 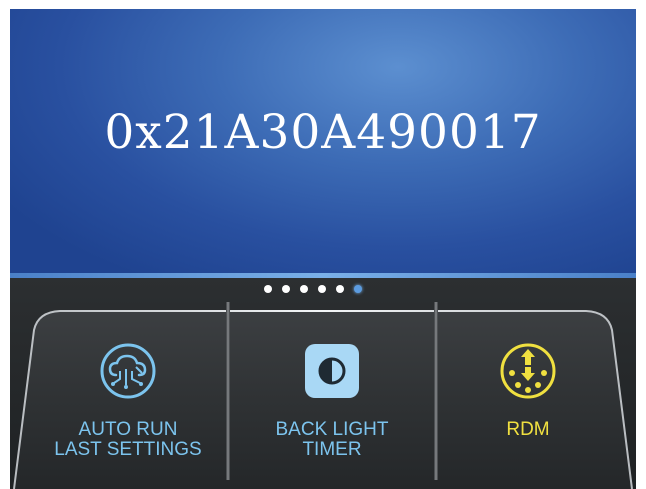 What do you see at coordinates (128, 449) in the screenshot?
I see `auto-run-label-line2: LAST SETTINGS` at bounding box center [128, 449].